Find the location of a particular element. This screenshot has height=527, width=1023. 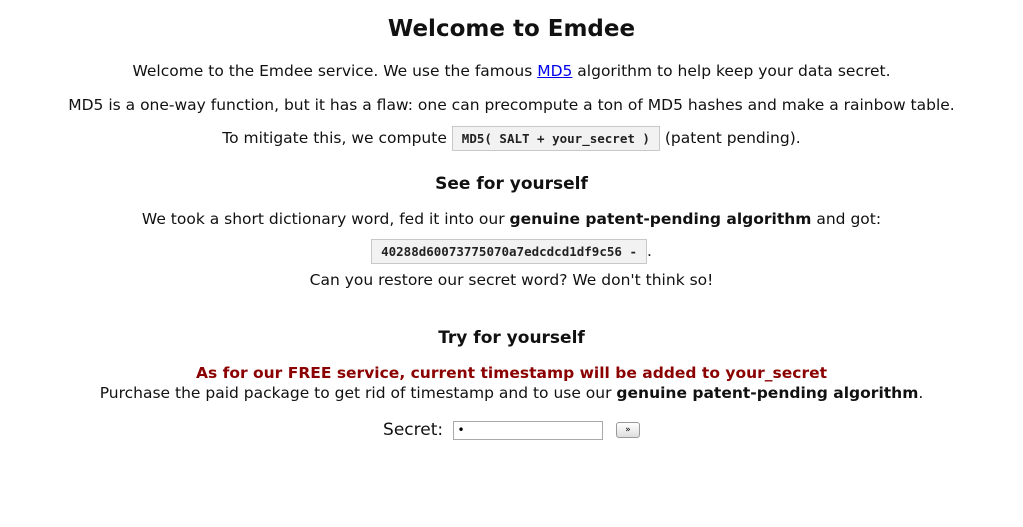

hash-code: 40288d60073775070a7edcdcd1df9c56 - is located at coordinates (509, 251).